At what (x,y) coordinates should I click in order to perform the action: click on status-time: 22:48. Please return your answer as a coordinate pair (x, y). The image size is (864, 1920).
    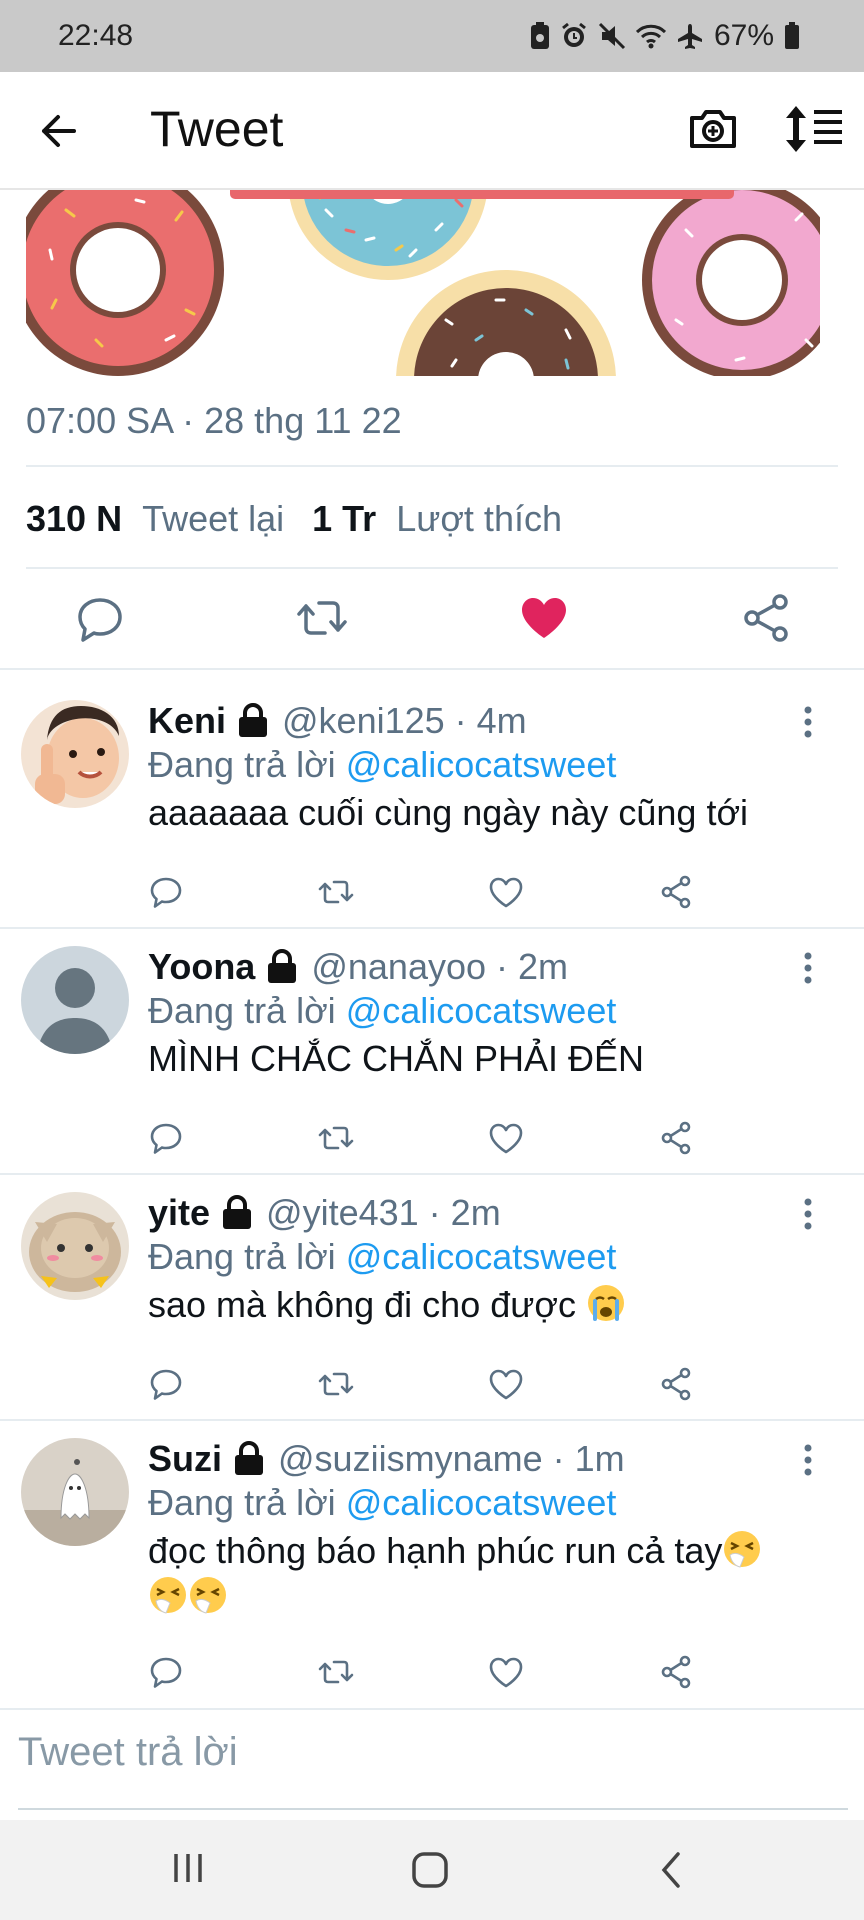
    Looking at the image, I should click on (96, 35).